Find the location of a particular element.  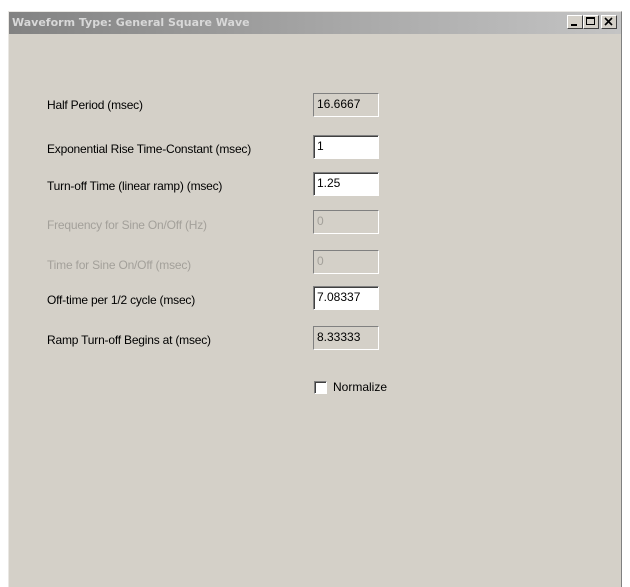

sine-time-input: 0 is located at coordinates (346, 262).